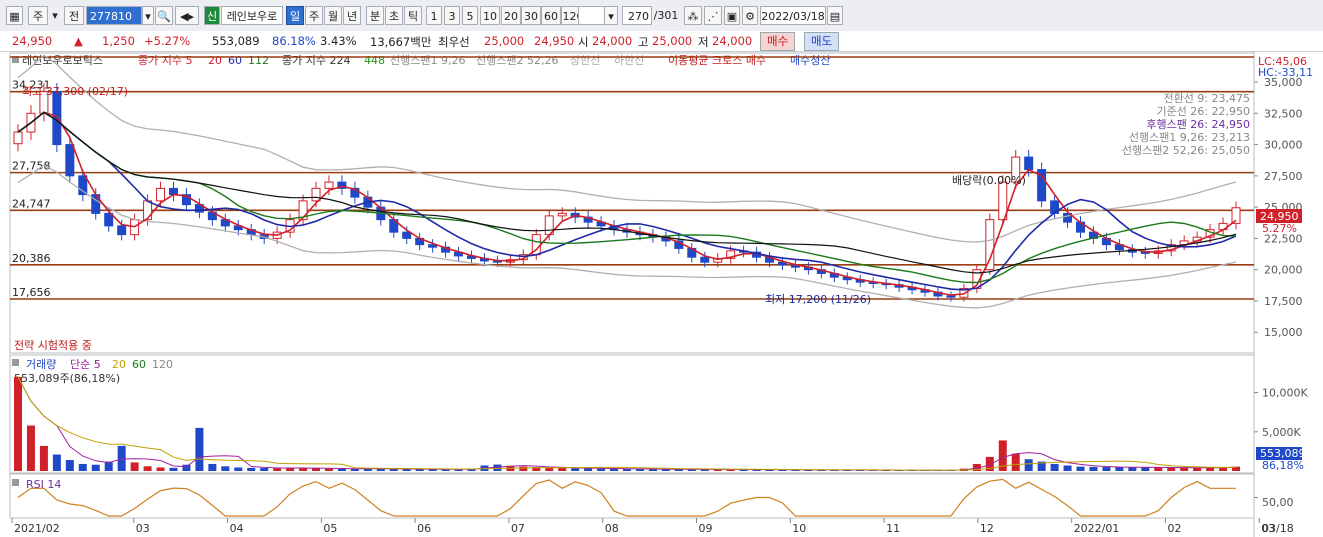  I want to click on volume-box-pct: 86,18%, so click(1283, 465).